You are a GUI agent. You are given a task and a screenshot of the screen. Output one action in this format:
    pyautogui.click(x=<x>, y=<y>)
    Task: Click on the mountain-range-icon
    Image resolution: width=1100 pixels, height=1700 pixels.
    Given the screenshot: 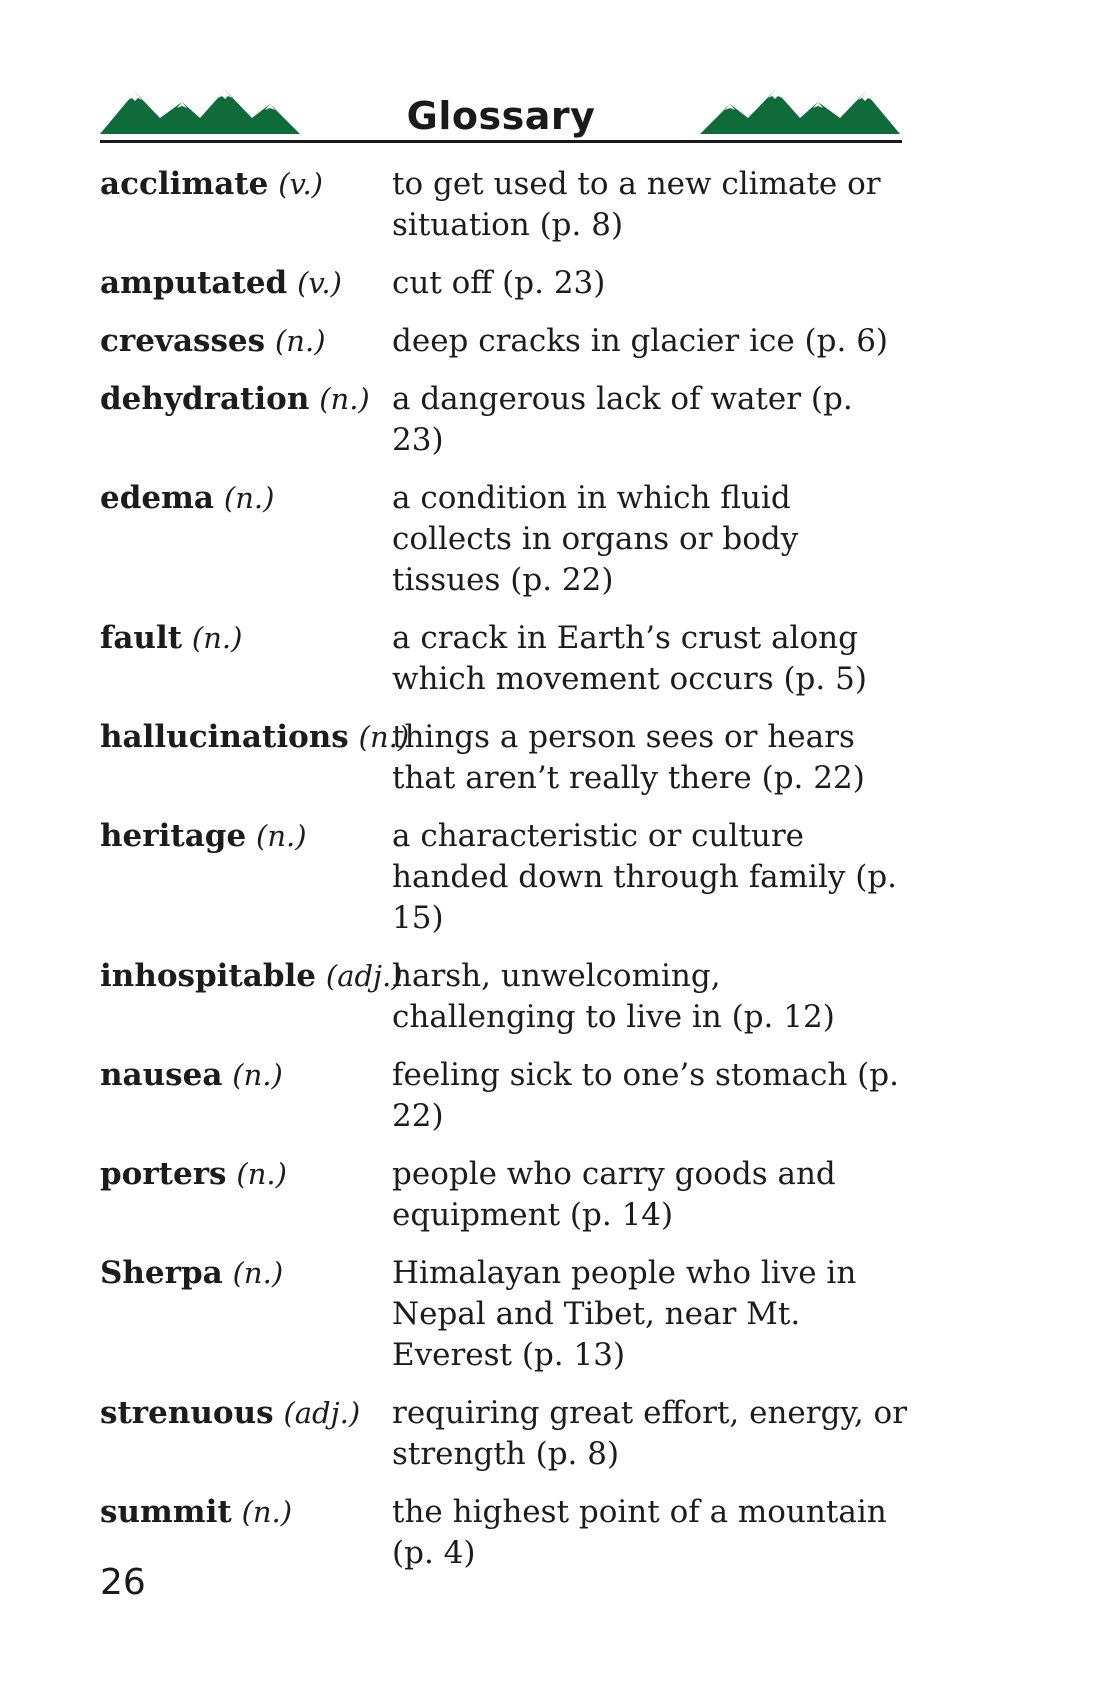 What is the action you would take?
    pyautogui.click(x=800, y=112)
    